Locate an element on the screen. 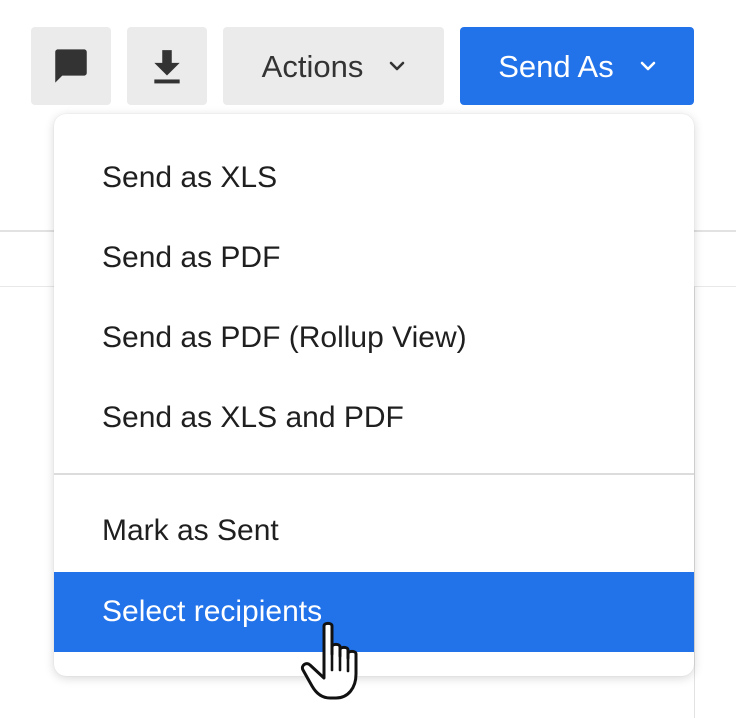 The width and height of the screenshot is (736, 718). menu-item-label: Select recipients is located at coordinates (212, 611).